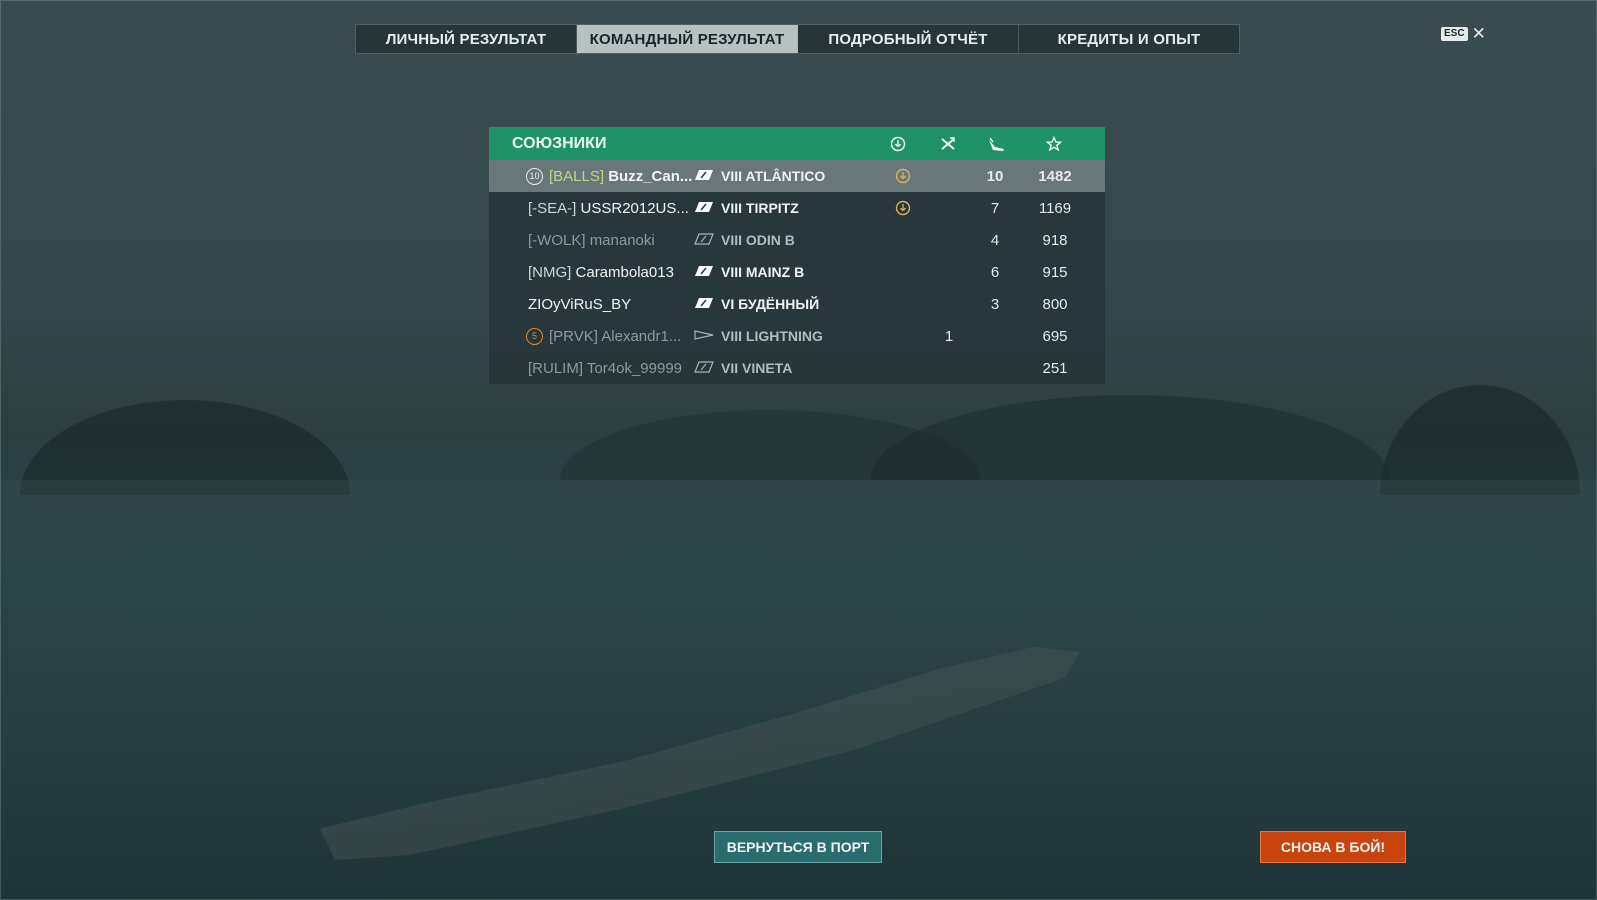  What do you see at coordinates (622, 240) in the screenshot?
I see `player-nickname: mananoki` at bounding box center [622, 240].